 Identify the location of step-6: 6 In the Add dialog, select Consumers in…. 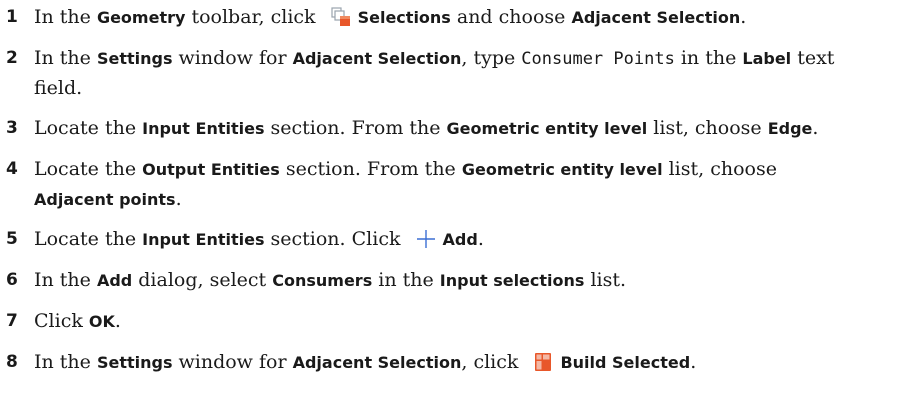
(450, 280).